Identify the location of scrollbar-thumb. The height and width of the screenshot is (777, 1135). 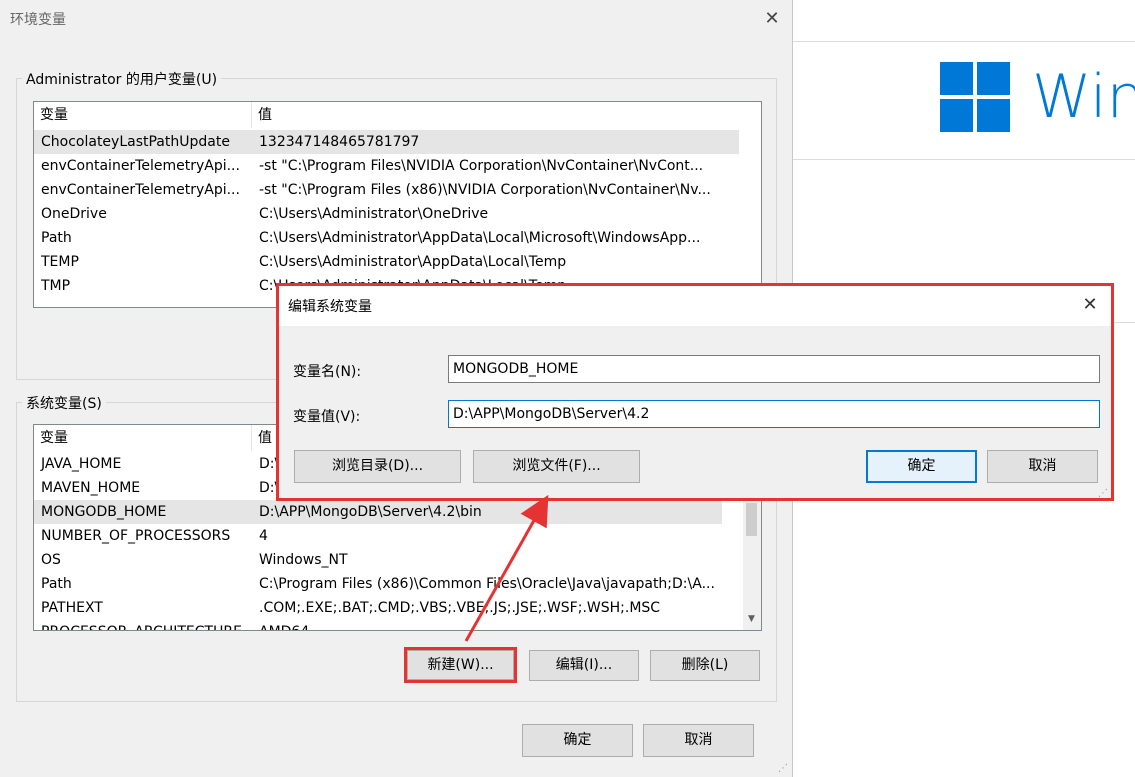
(751, 519).